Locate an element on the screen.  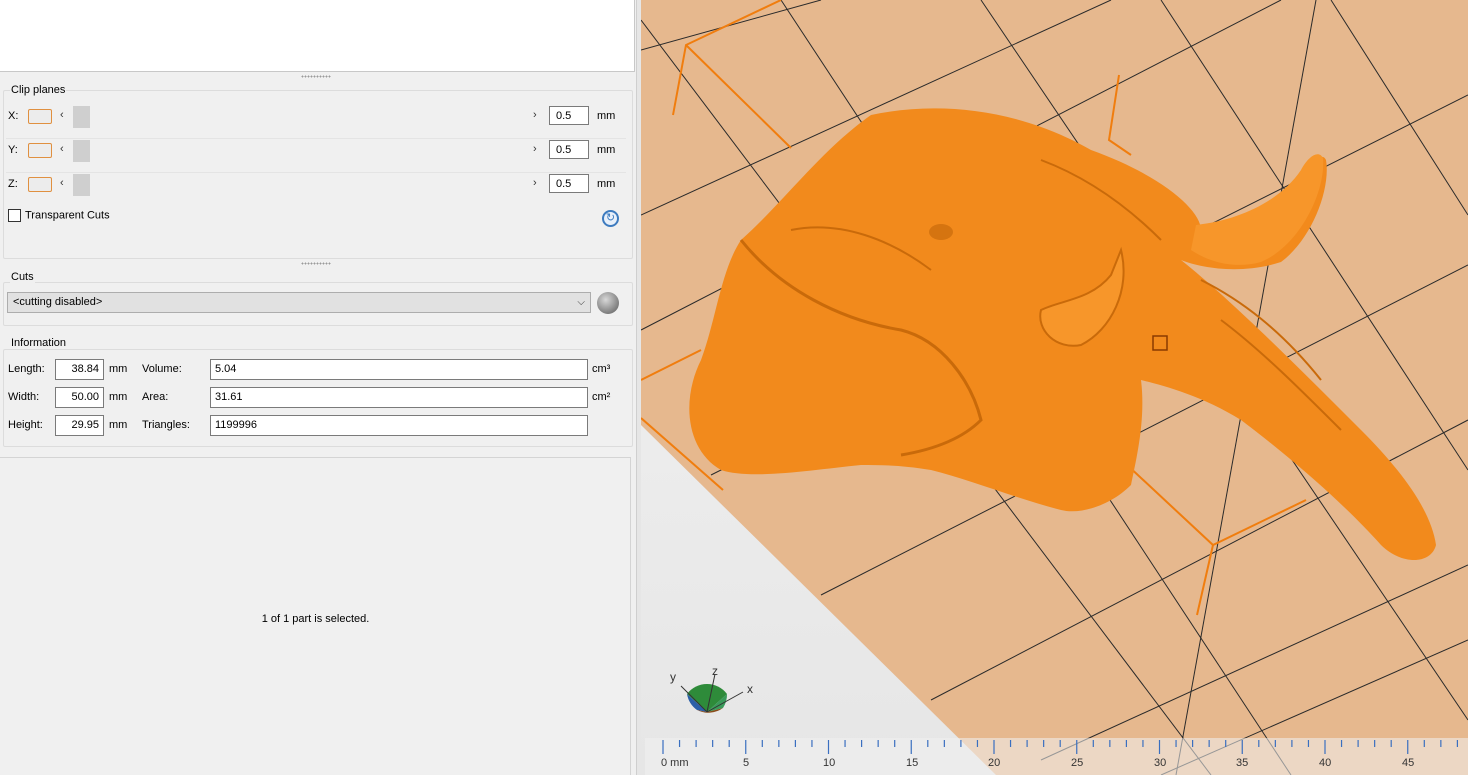
ruler-label: 30 is located at coordinates (1160, 763).